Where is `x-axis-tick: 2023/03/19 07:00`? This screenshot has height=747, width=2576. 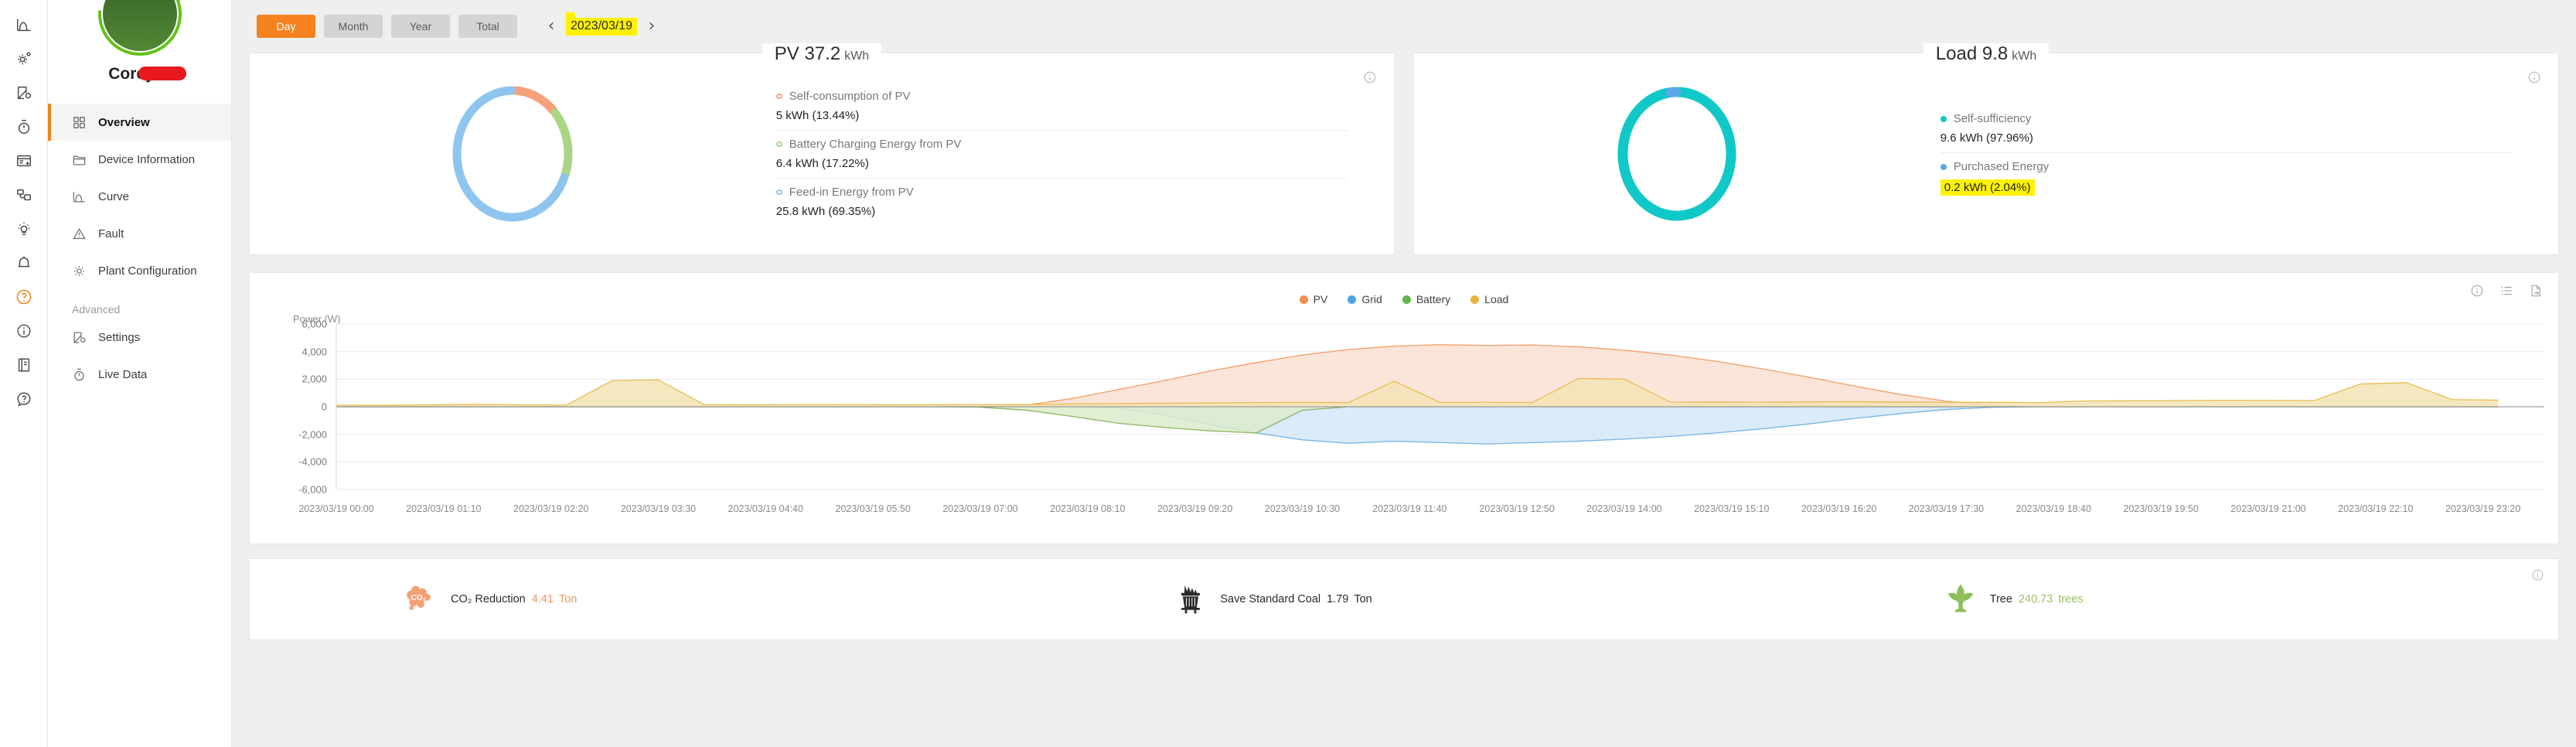 x-axis-tick: 2023/03/19 07:00 is located at coordinates (980, 508).